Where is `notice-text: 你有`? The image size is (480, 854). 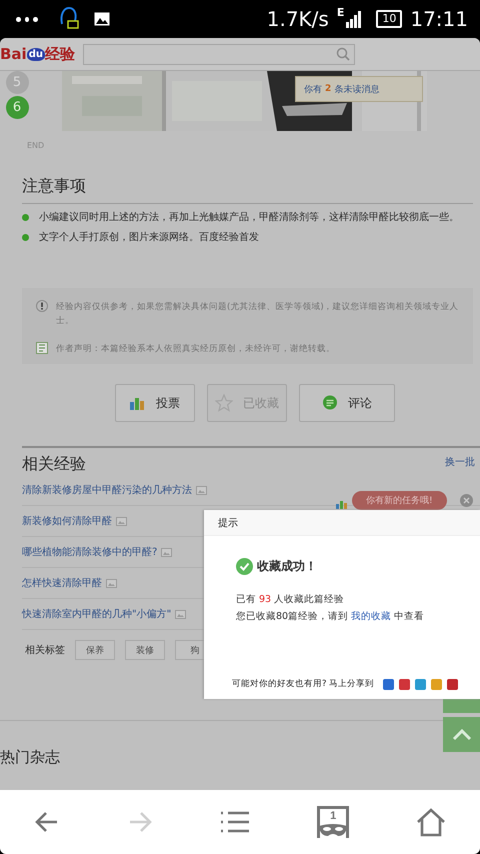 notice-text: 你有 is located at coordinates (313, 90).